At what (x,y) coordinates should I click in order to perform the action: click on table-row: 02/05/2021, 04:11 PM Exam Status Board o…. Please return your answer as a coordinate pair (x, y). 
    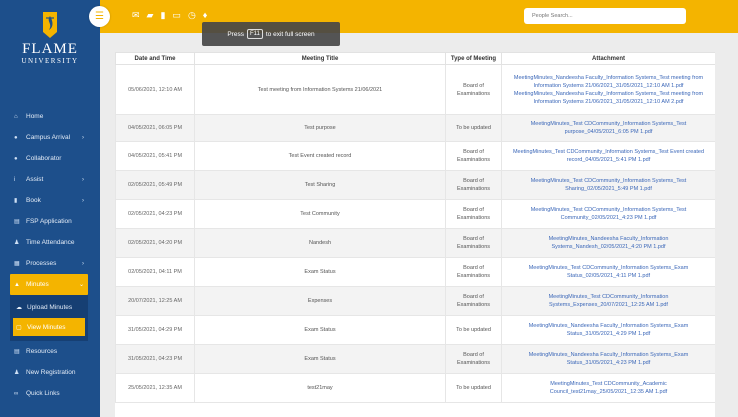
    Looking at the image, I should click on (415, 272).